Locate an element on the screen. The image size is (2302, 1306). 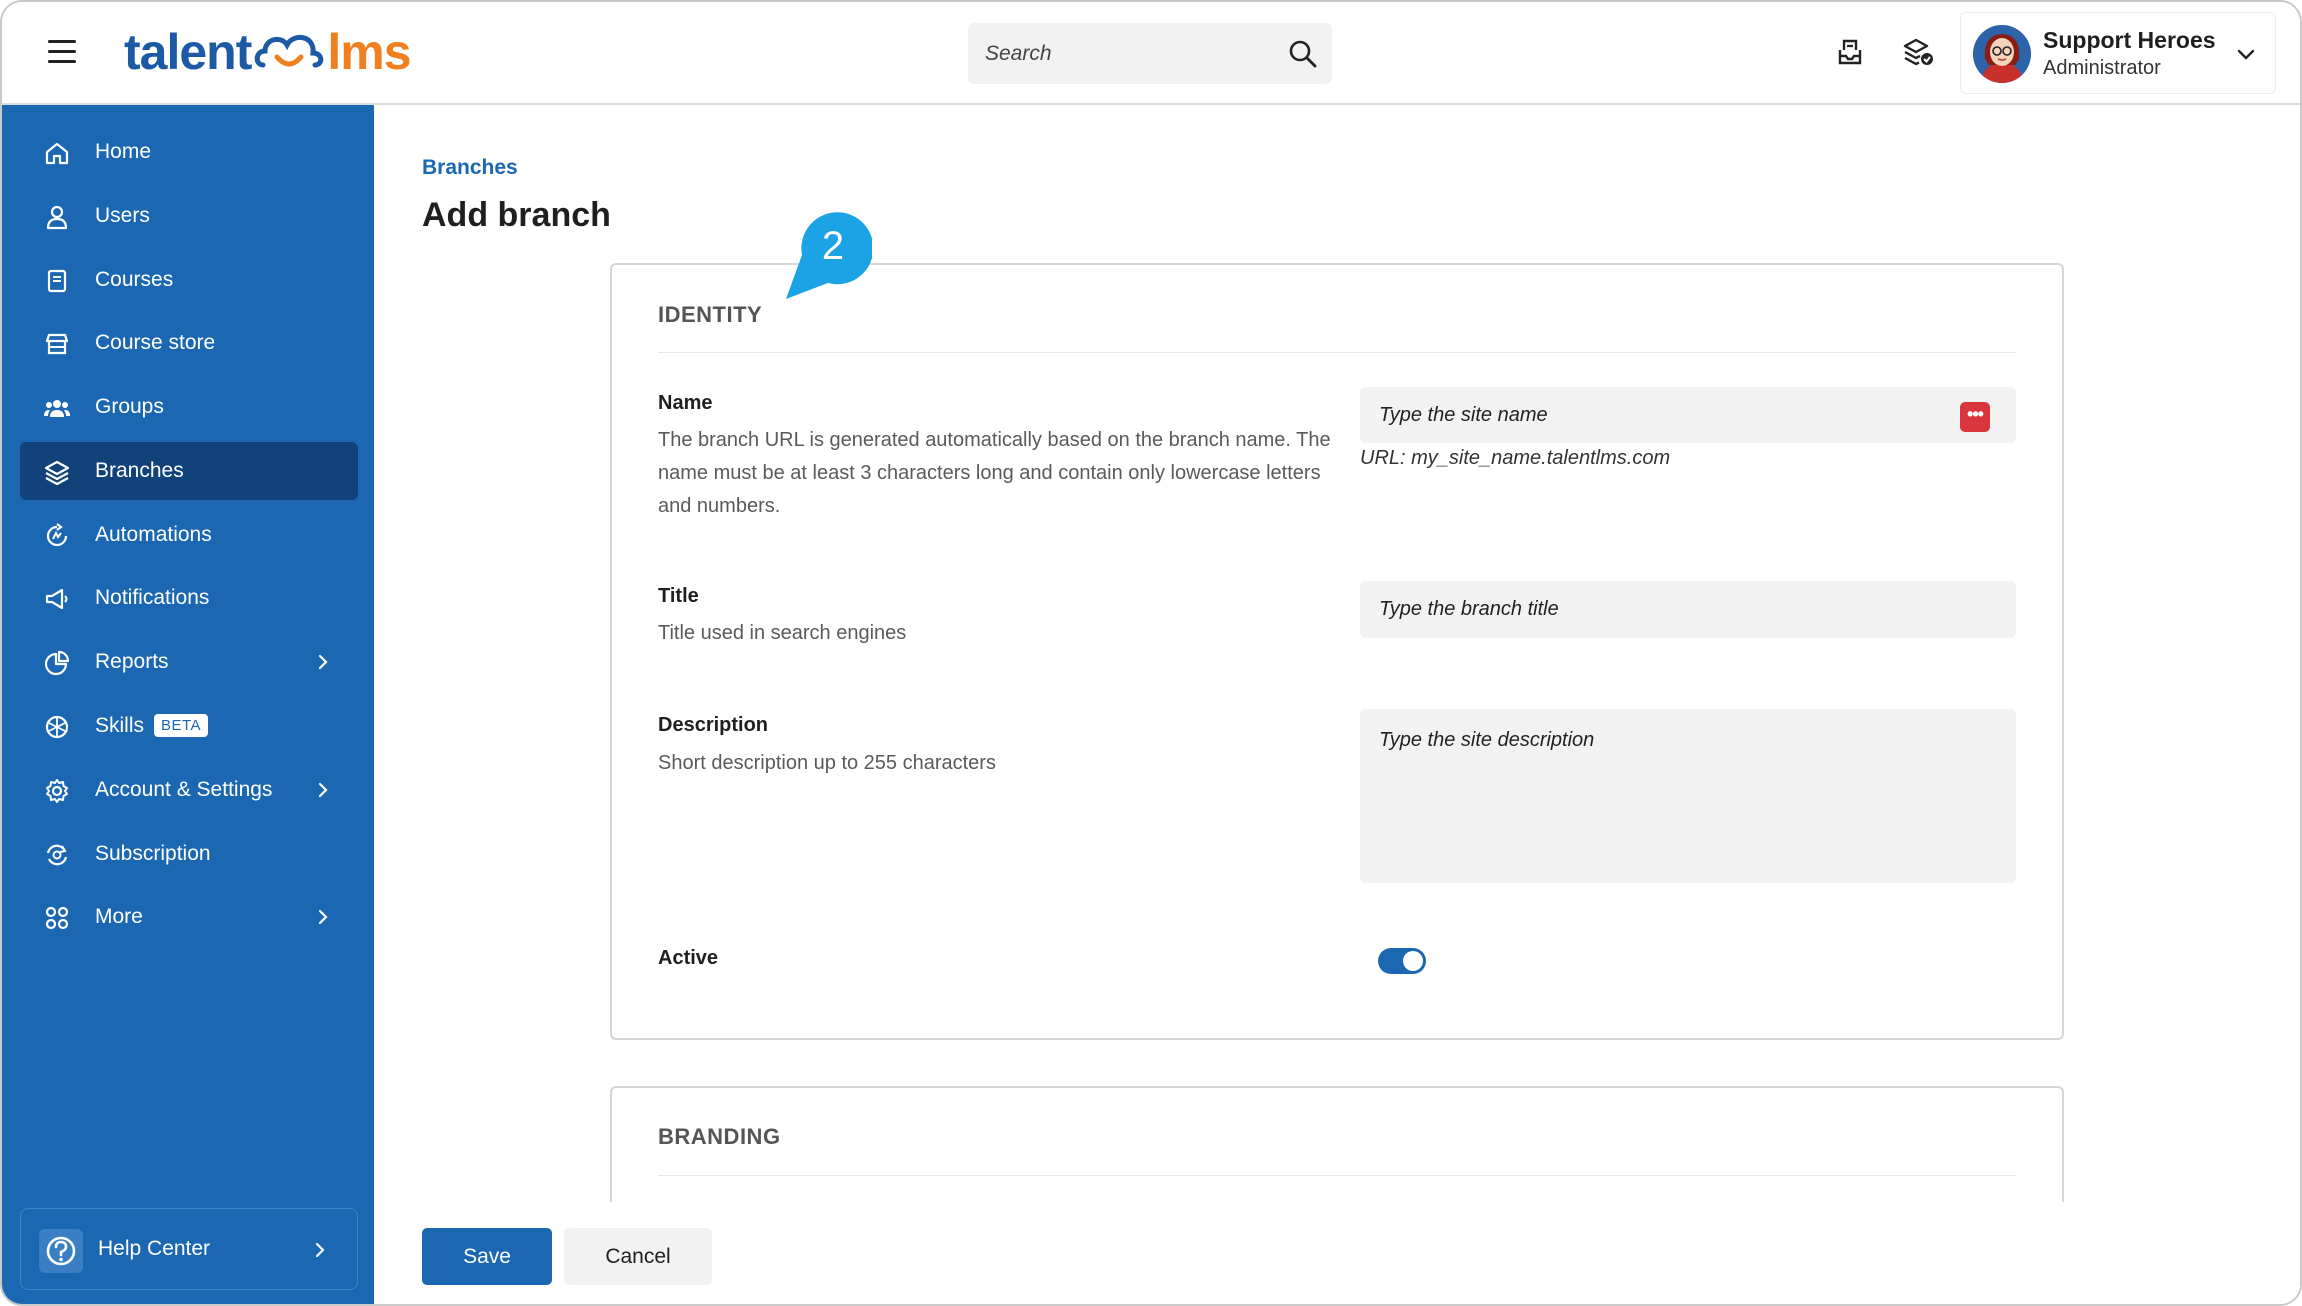
logo-text-talent: talent is located at coordinates (188, 52).